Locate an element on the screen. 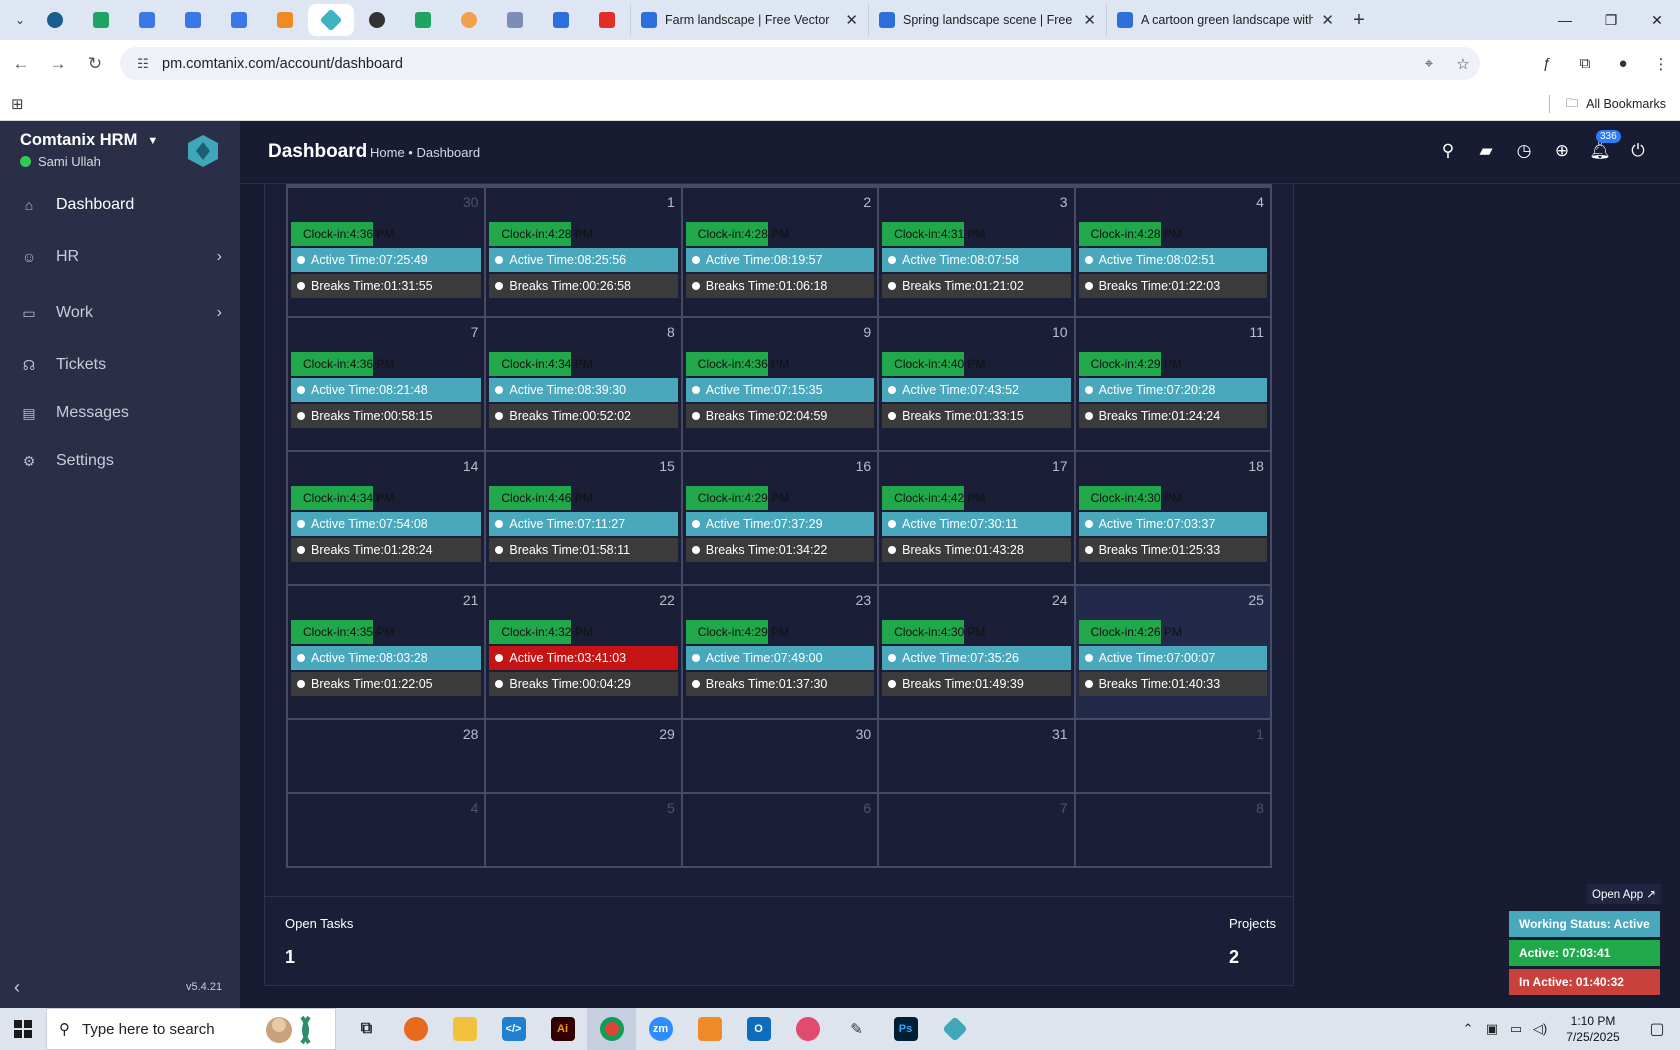 This screenshot has height=1050, width=1680. apps-grid-icon: ⊞ is located at coordinates (17, 104).